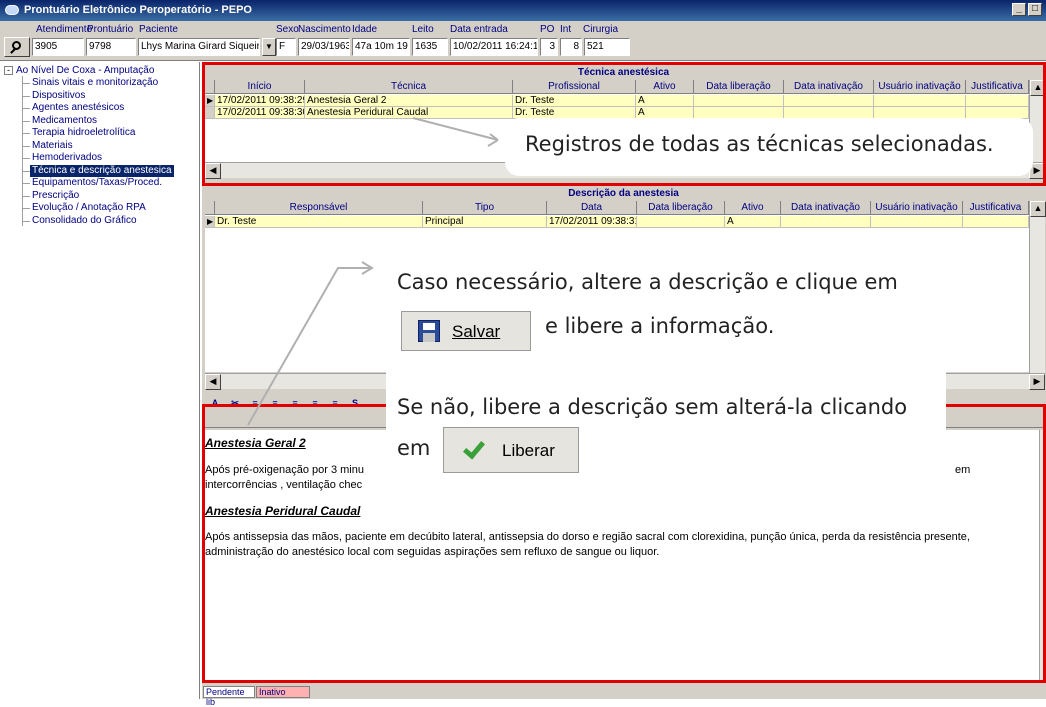 The image size is (1046, 707). Describe the element at coordinates (660, 326) in the screenshot. I see `callout-libere-info: e libere a informação.` at that location.